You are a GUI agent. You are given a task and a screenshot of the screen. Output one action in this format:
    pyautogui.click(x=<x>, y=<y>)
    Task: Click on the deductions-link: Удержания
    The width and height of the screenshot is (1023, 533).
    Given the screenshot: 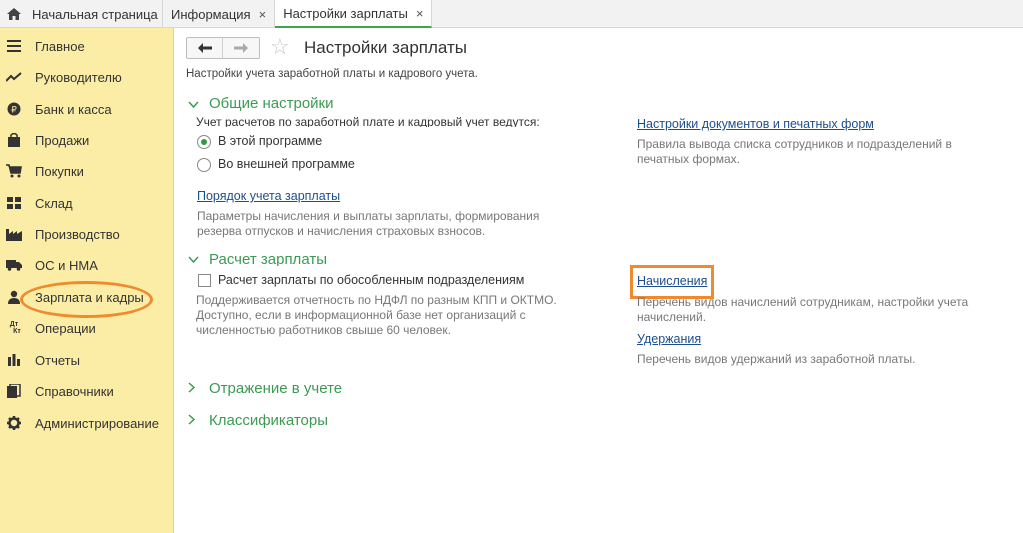 What is the action you would take?
    pyautogui.click(x=669, y=339)
    